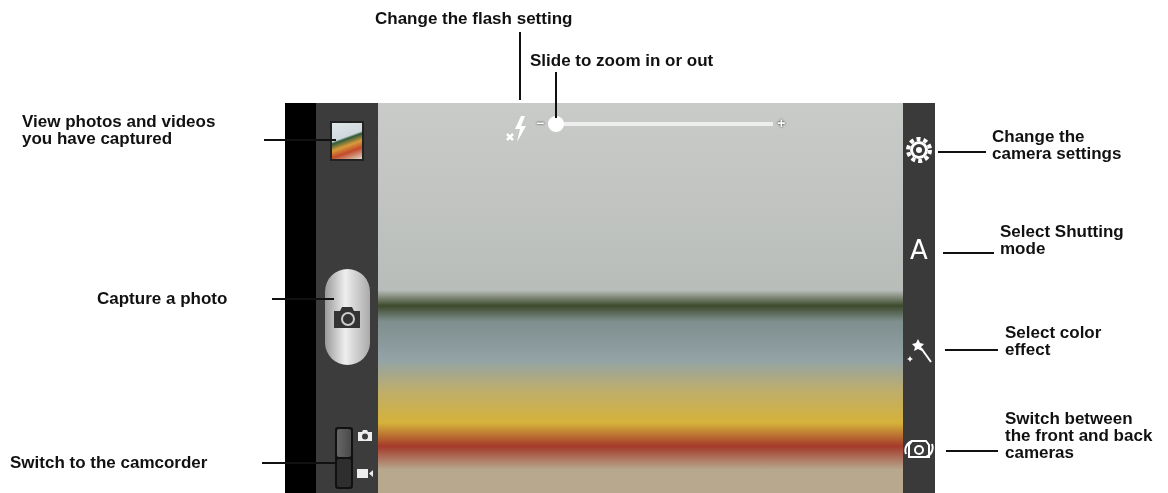 This screenshot has height=493, width=1168. I want to click on callout-text: Change the flash setting, so click(474, 18).